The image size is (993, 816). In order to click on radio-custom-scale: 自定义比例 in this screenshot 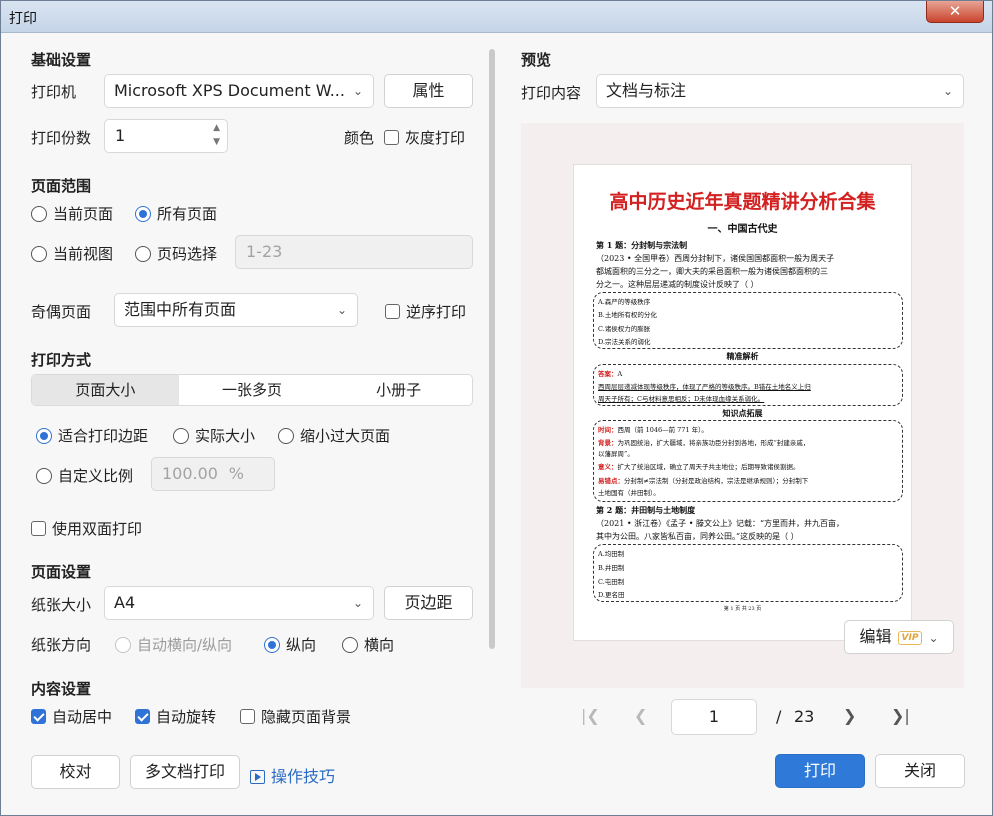, I will do `click(84, 475)`.